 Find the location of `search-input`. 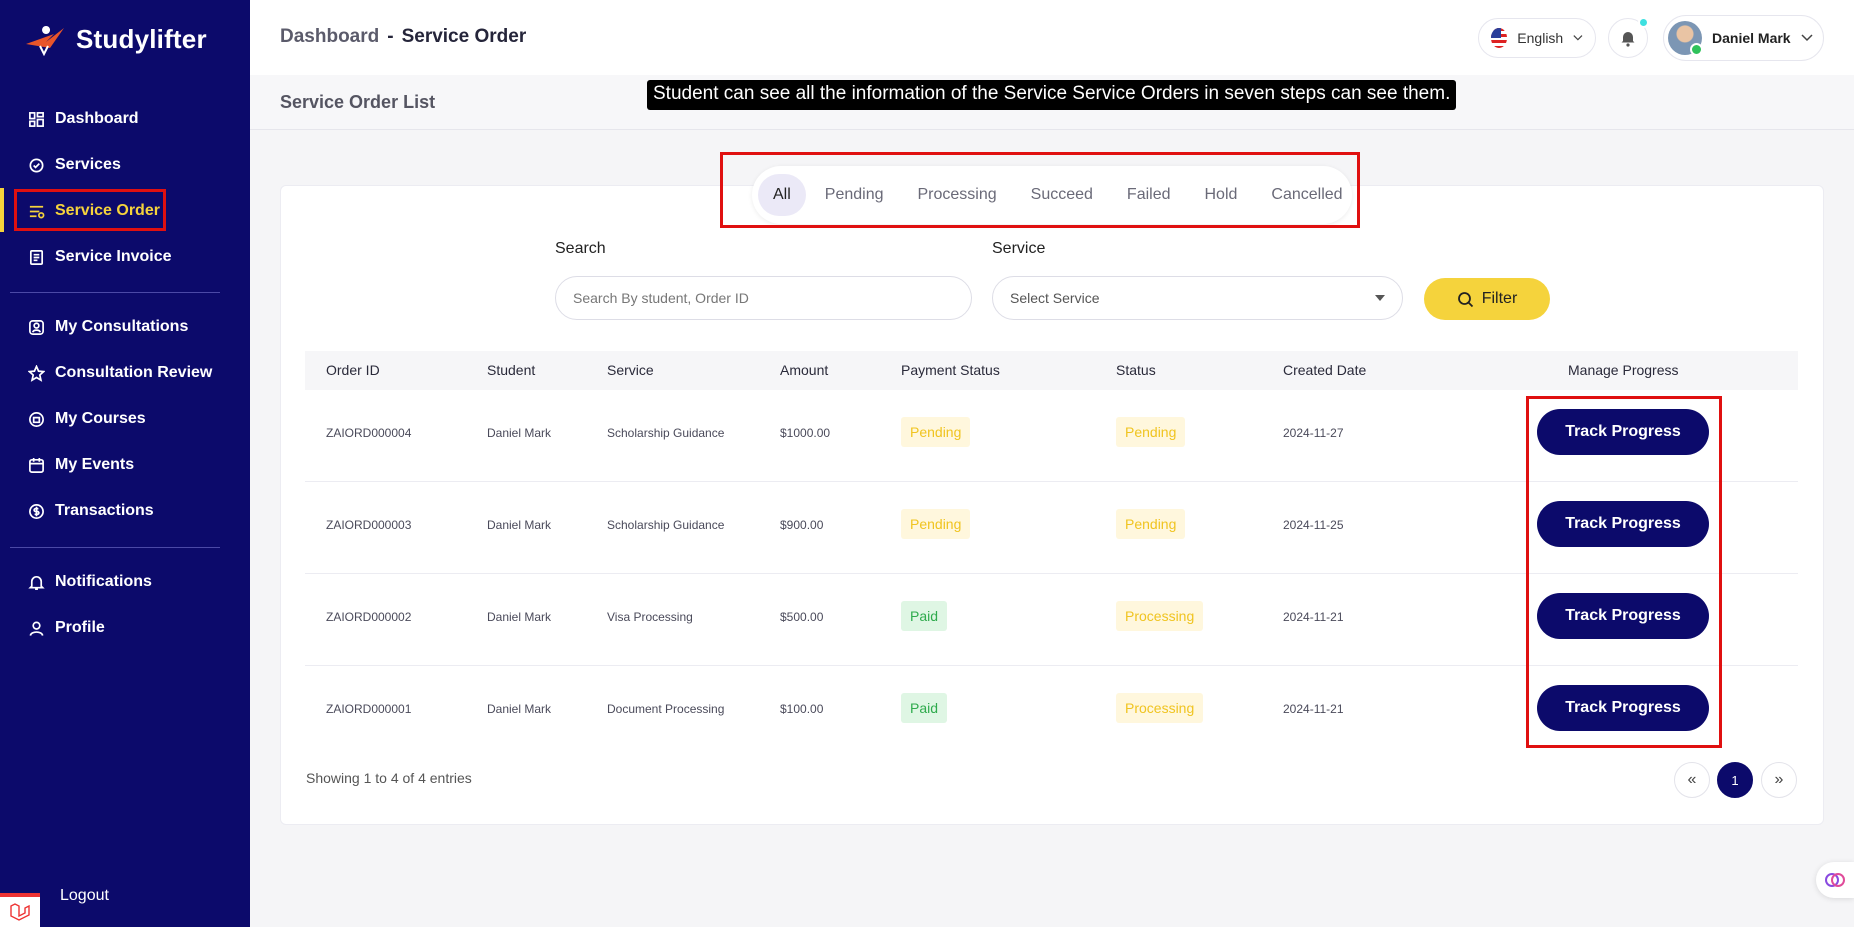

search-input is located at coordinates (763, 298).